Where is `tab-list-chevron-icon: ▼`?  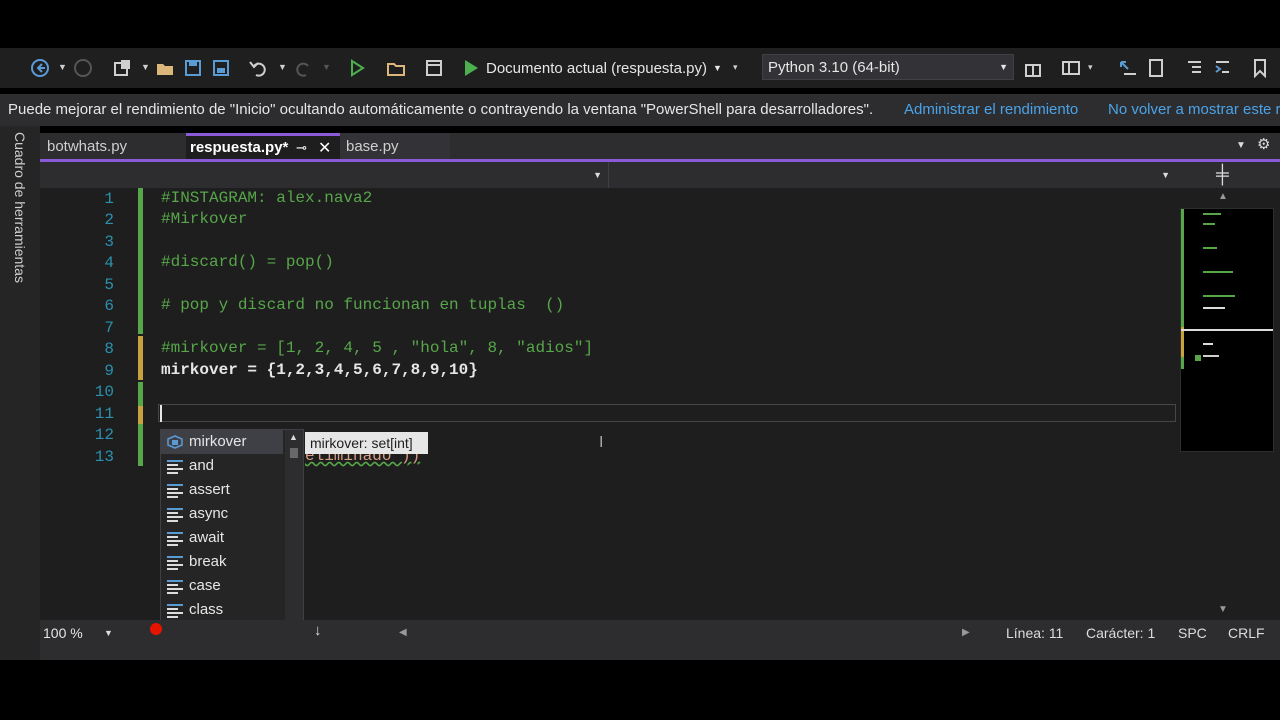
tab-list-chevron-icon: ▼ is located at coordinates (1241, 145).